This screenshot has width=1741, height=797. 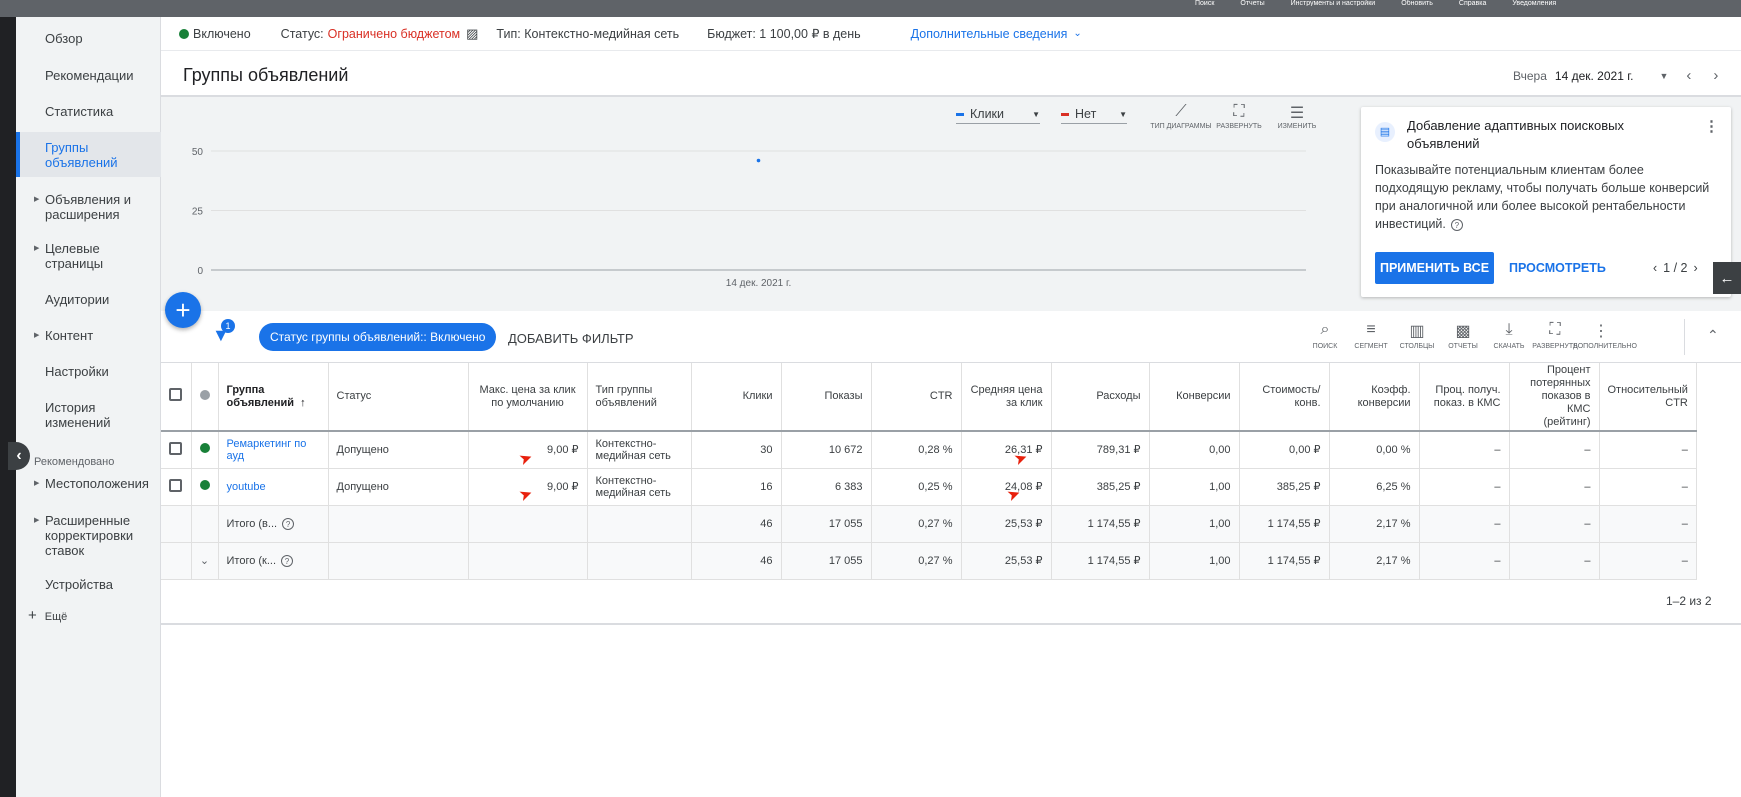 I want to click on column-header-15: Относительный CTR, so click(x=1648, y=397).